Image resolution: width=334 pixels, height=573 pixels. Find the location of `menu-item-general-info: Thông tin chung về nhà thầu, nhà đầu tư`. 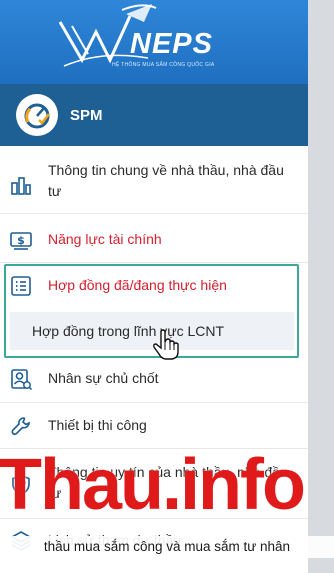

menu-item-general-info: Thông tin chung về nhà thầu, nhà đầu tư is located at coordinates (154, 185).